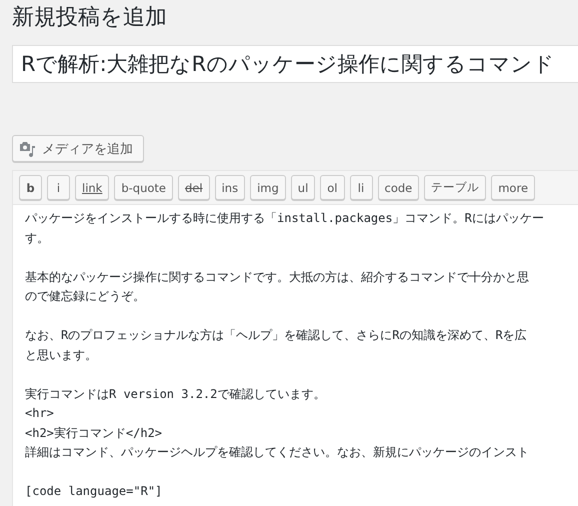 The width and height of the screenshot is (578, 506). What do you see at coordinates (93, 491) in the screenshot?
I see `editor-line: [code language="R"]` at bounding box center [93, 491].